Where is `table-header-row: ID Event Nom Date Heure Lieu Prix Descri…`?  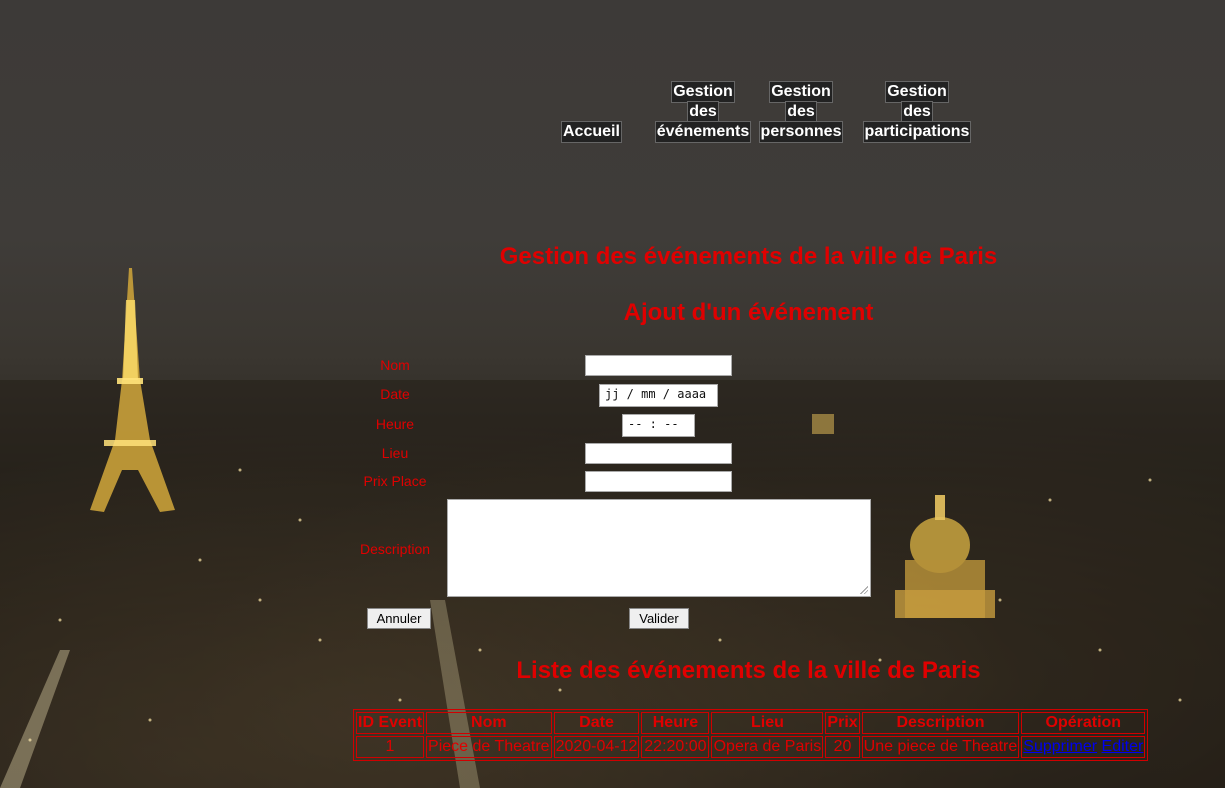
table-header-row: ID Event Nom Date Heure Lieu Prix Descri… is located at coordinates (751, 723).